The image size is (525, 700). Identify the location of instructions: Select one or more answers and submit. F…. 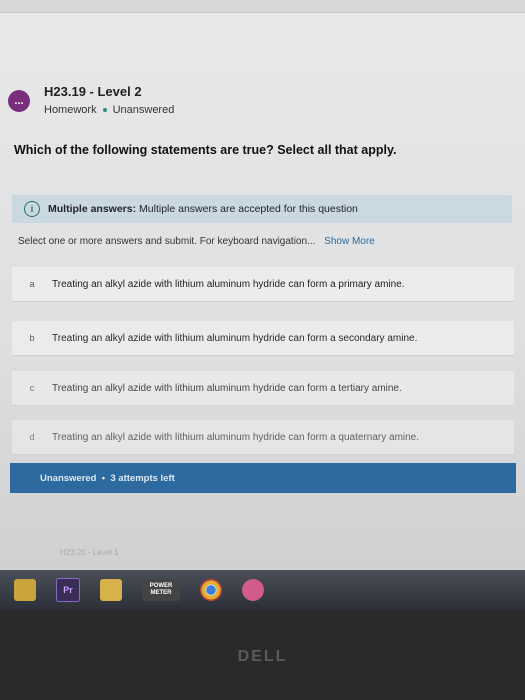
(196, 241).